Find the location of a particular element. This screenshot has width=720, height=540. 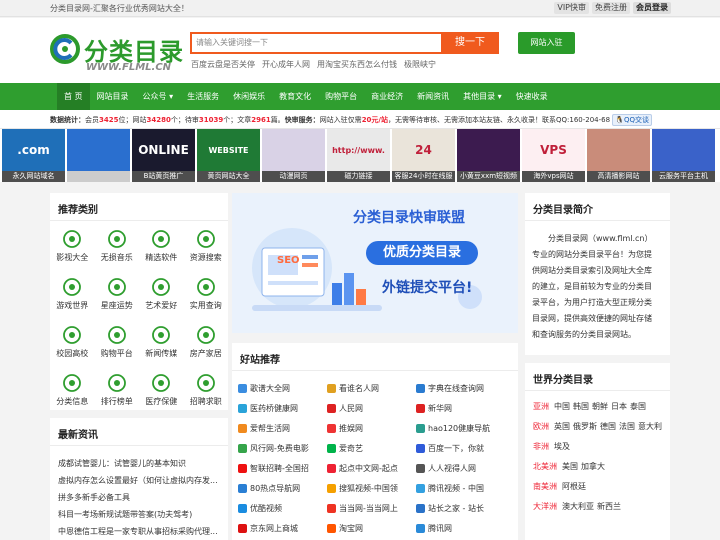

category-item: 购物平台 is located at coordinates (117, 343).